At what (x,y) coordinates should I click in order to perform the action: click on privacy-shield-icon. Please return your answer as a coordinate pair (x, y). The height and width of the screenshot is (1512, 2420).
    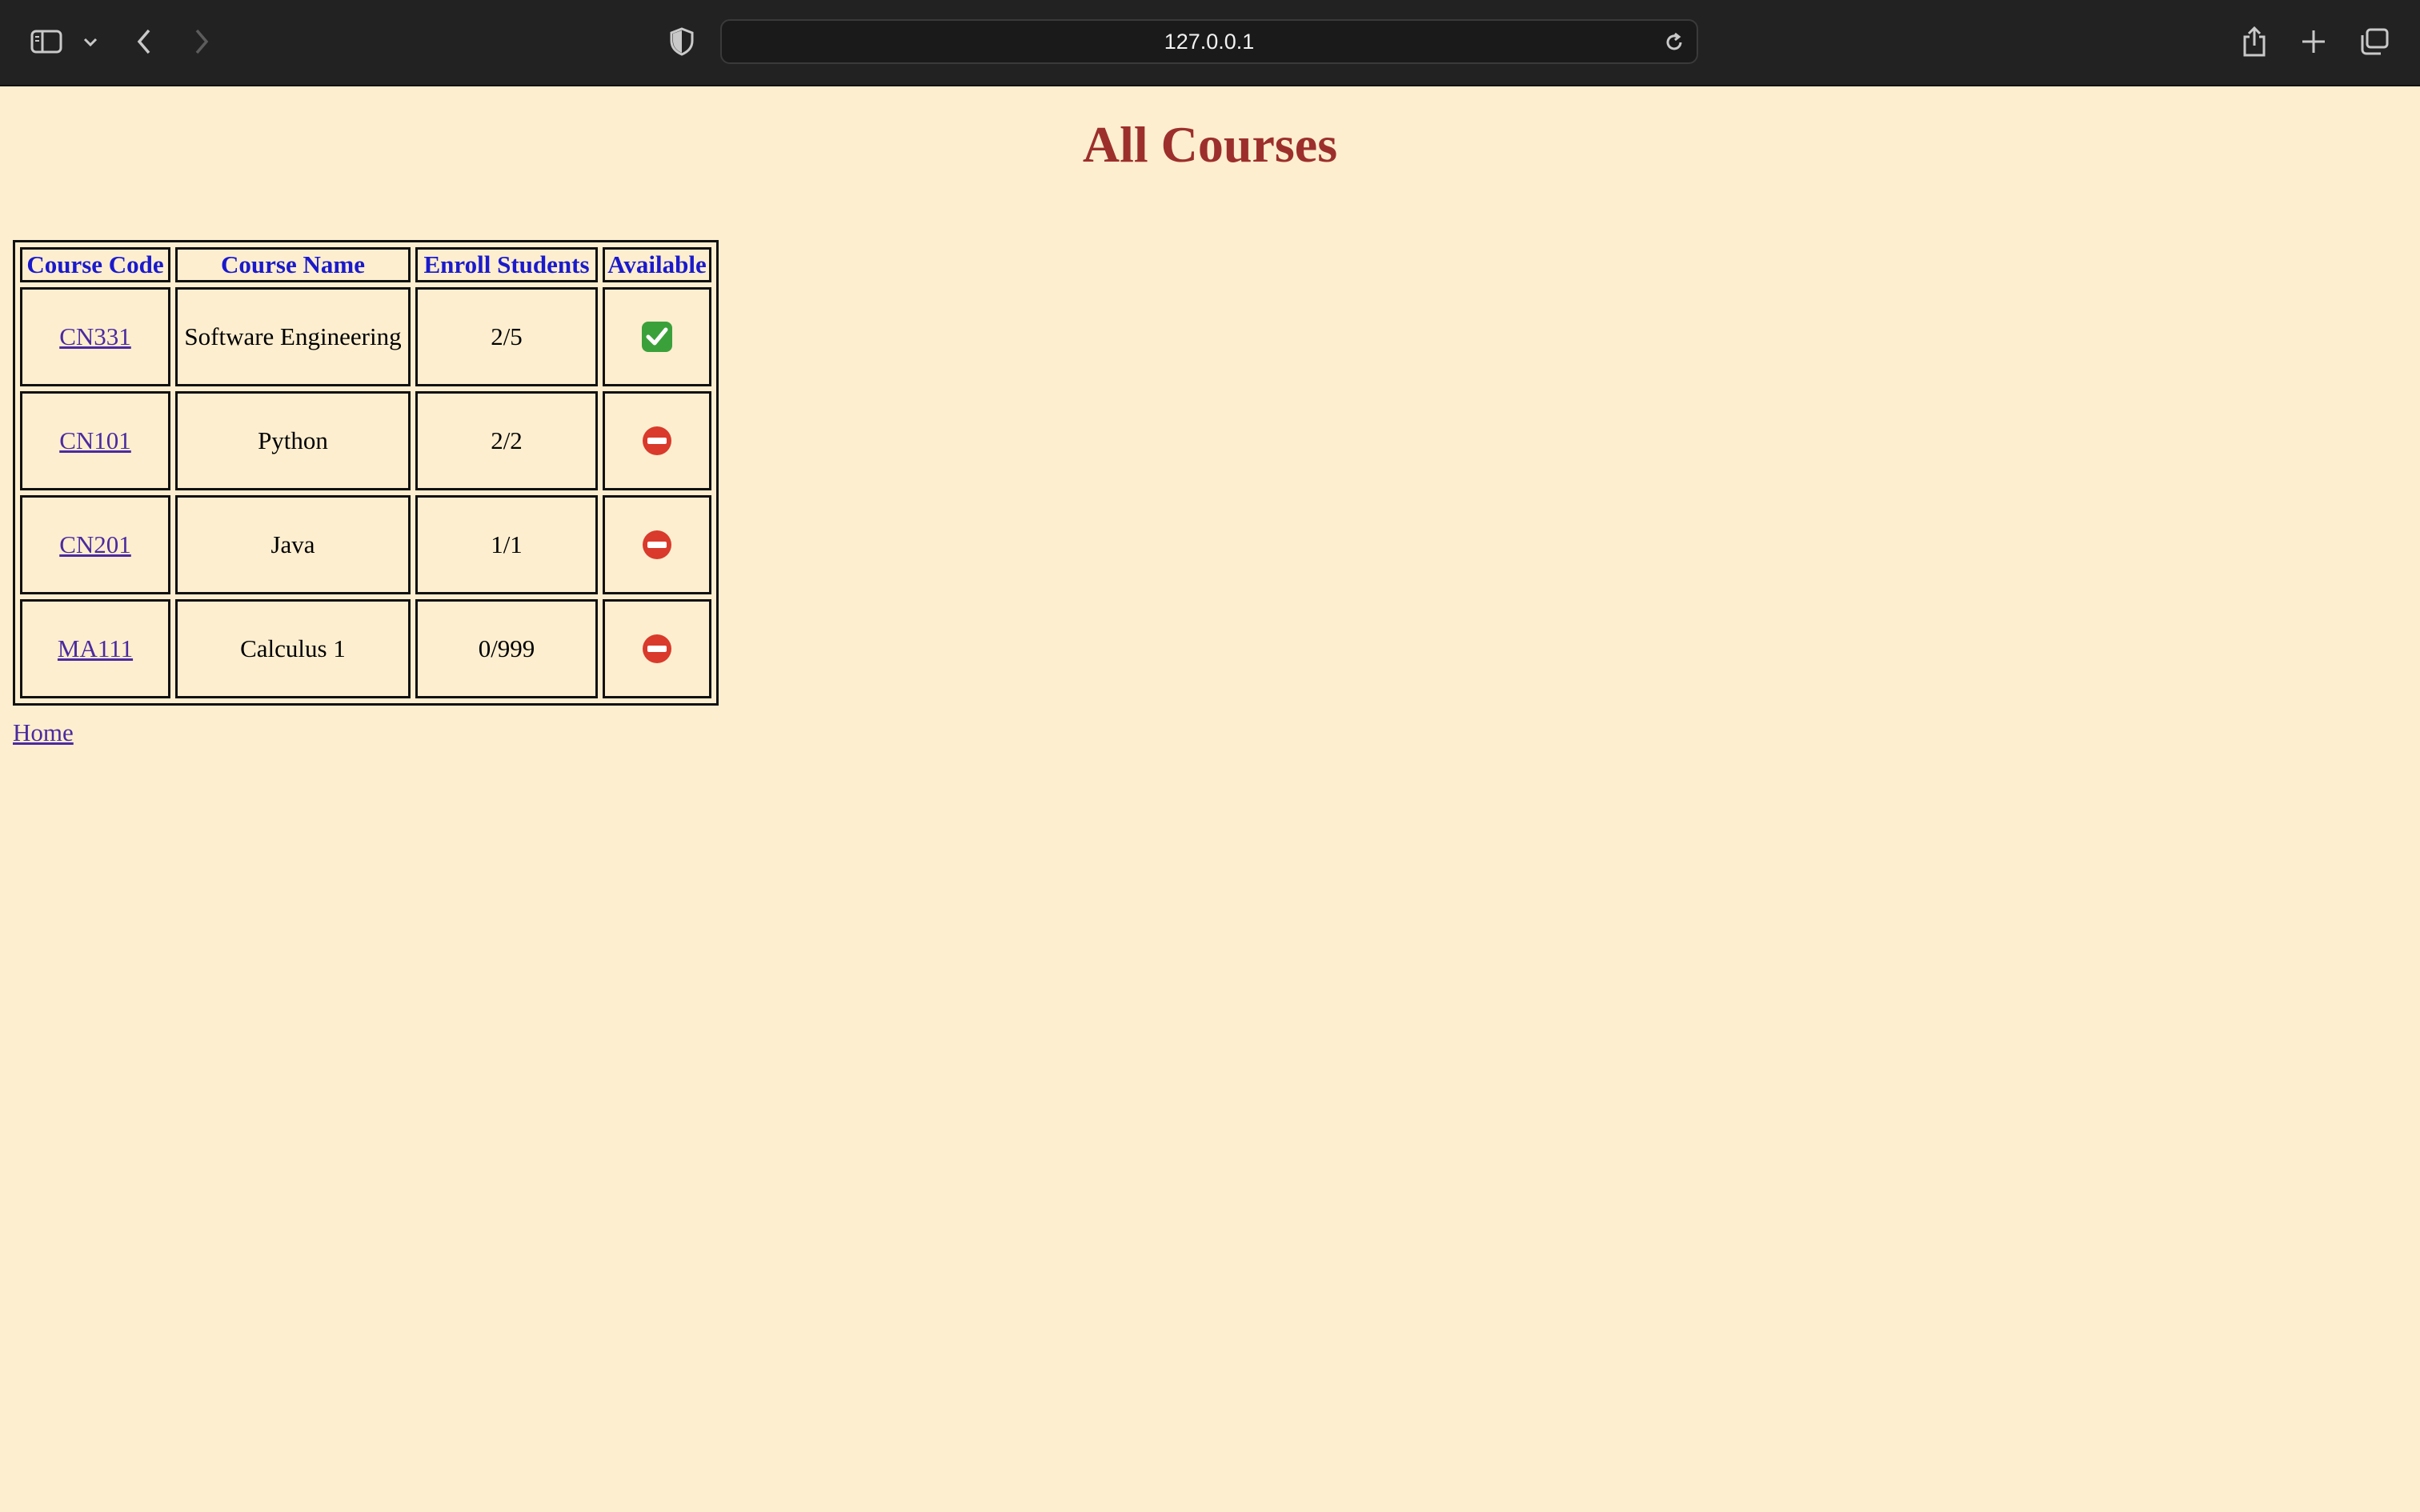
    Looking at the image, I should click on (682, 41).